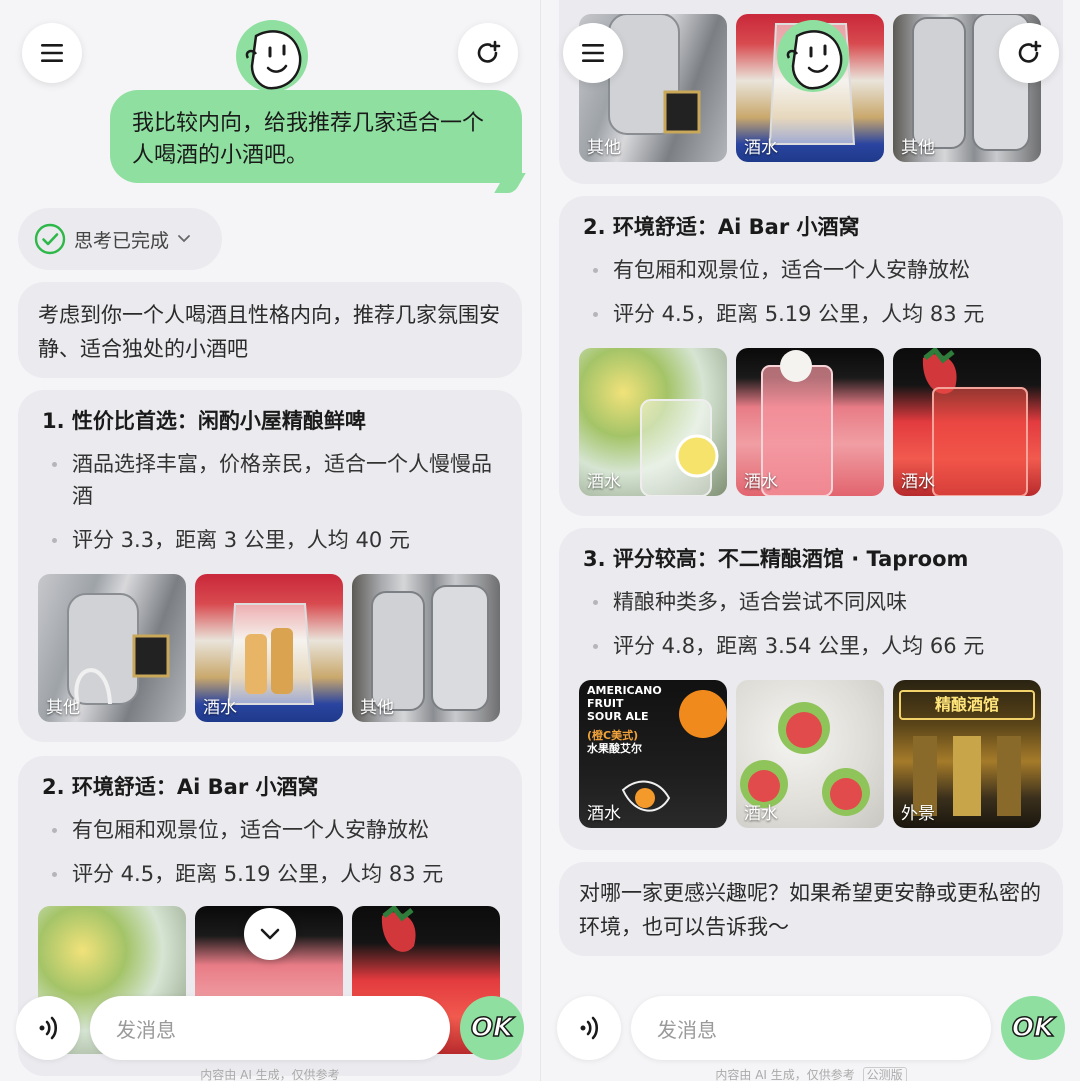  I want to click on ai-disclaimer: 内容由 AI 生成，仅供参考 公测版, so click(810, 1073).